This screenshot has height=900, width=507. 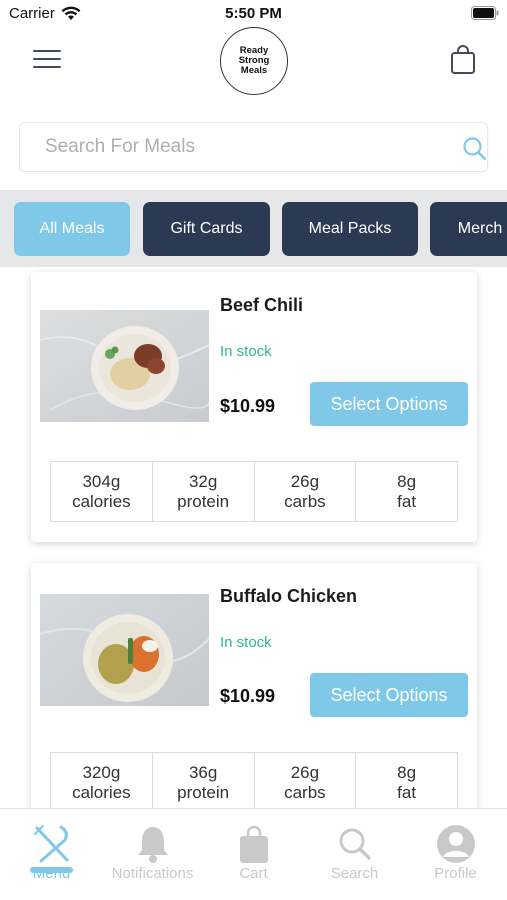 What do you see at coordinates (455, 873) in the screenshot?
I see `tab-label: Profile` at bounding box center [455, 873].